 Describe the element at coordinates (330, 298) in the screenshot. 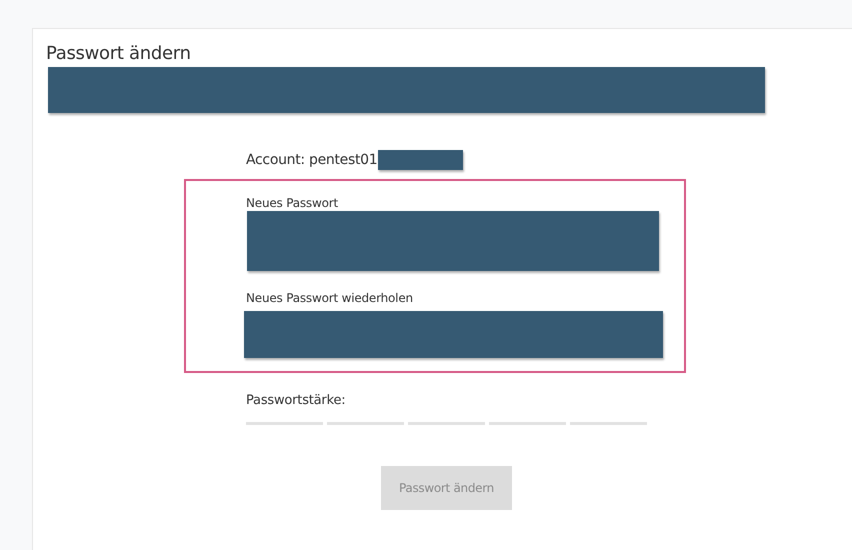

I see `field-label: Neues Passwort wiederholen` at that location.